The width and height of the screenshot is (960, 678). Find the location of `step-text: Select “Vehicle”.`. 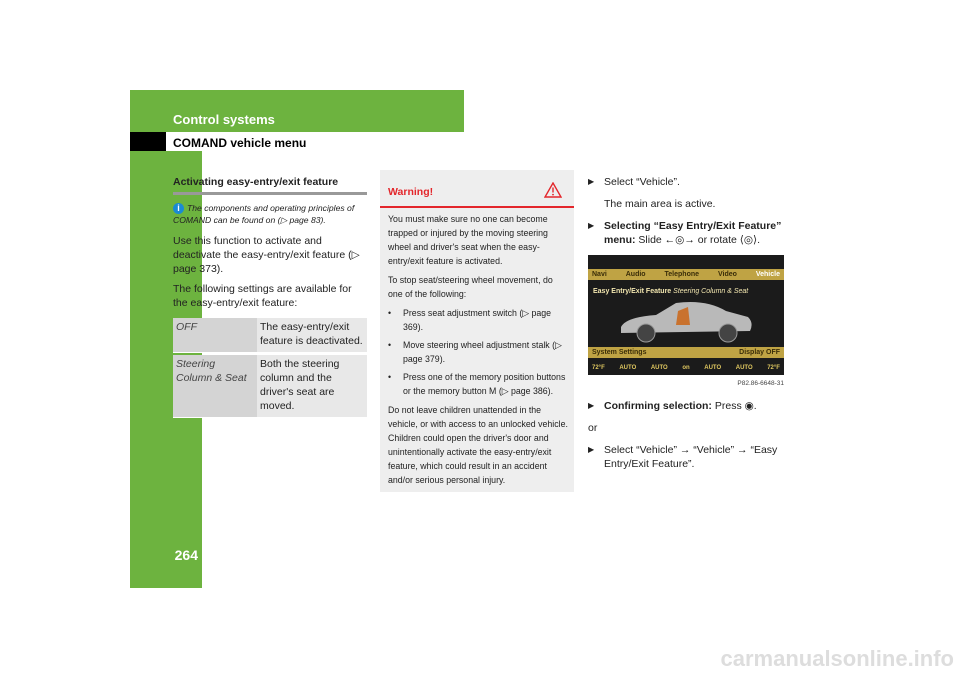

step-text: Select “Vehicle”. is located at coordinates (642, 182).